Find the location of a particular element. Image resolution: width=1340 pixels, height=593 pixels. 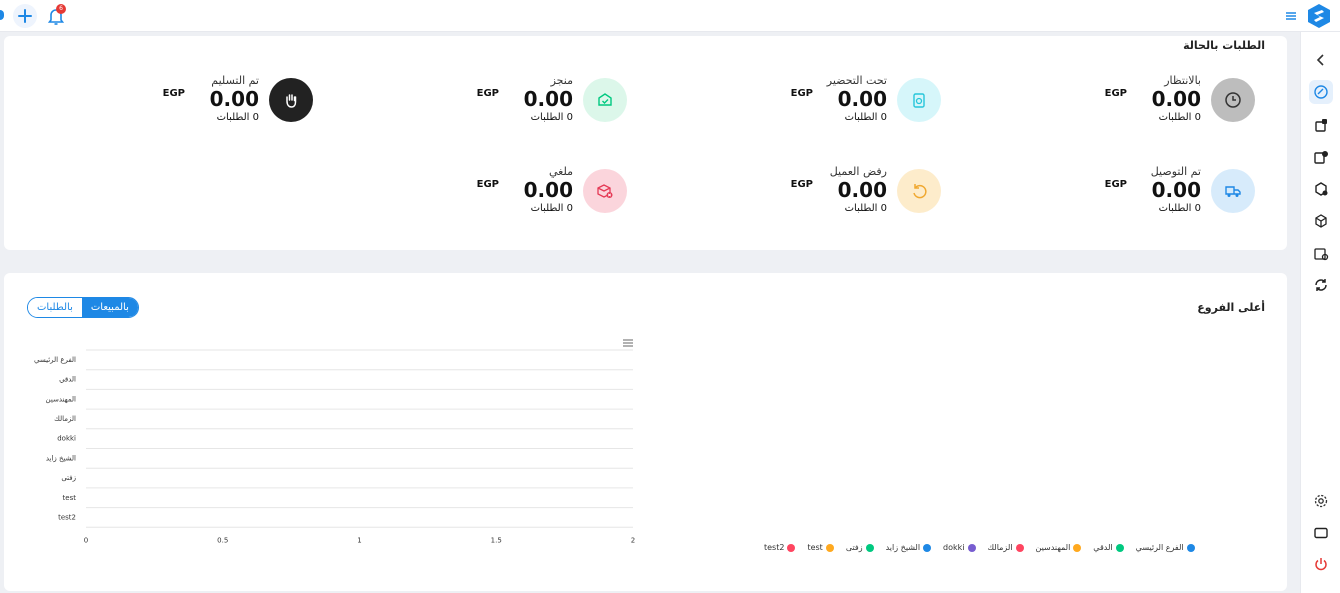

category-label: test2 is located at coordinates (67, 517).